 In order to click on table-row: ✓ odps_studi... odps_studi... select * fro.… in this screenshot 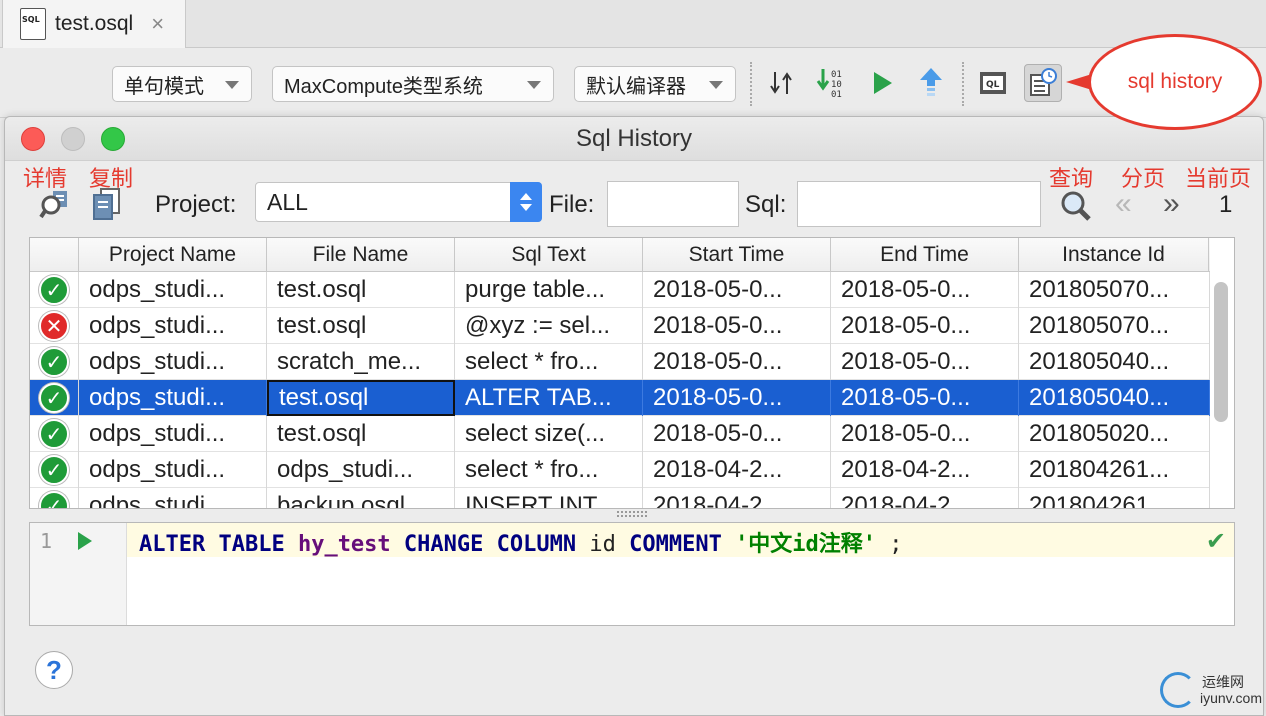, I will do `click(620, 470)`.